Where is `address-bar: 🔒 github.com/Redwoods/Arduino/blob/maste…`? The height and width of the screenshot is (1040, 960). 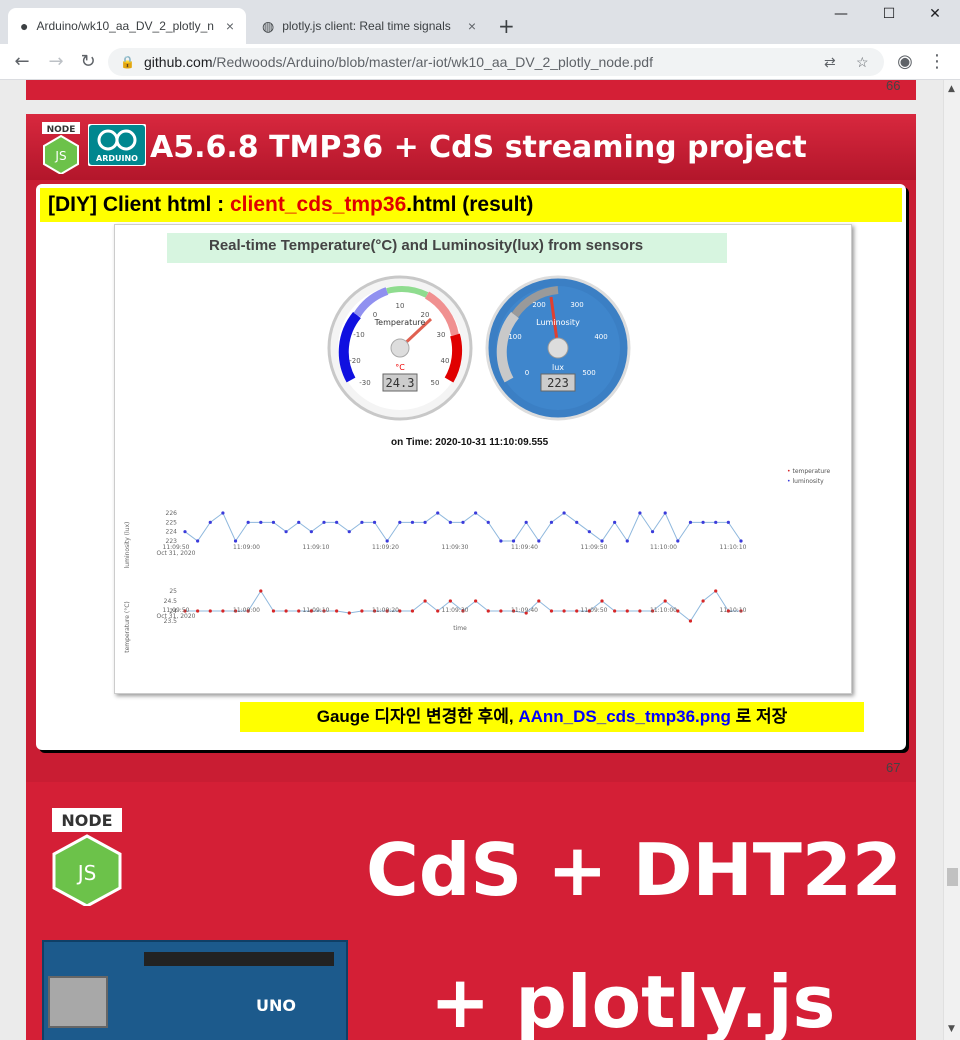 address-bar: 🔒 github.com/Redwoods/Arduino/blob/maste… is located at coordinates (496, 62).